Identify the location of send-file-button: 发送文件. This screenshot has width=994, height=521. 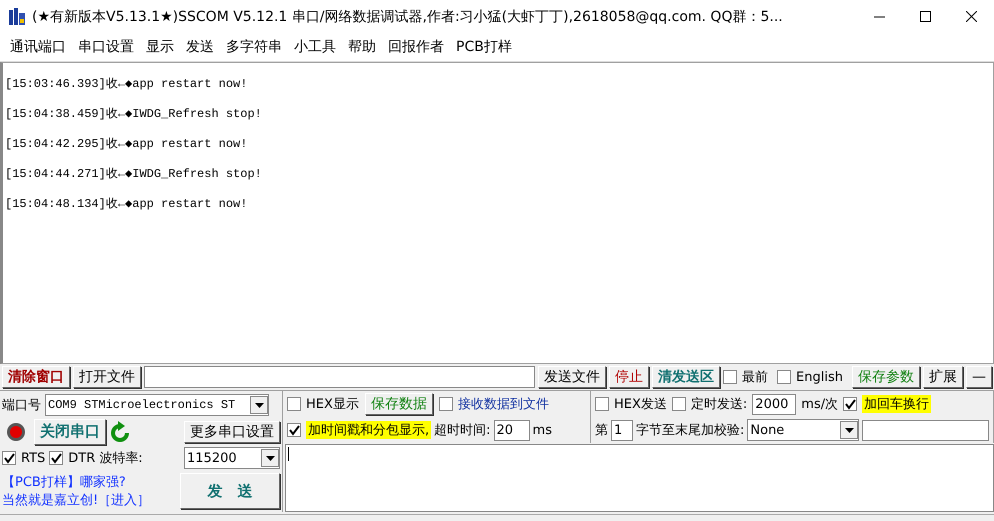
(572, 377).